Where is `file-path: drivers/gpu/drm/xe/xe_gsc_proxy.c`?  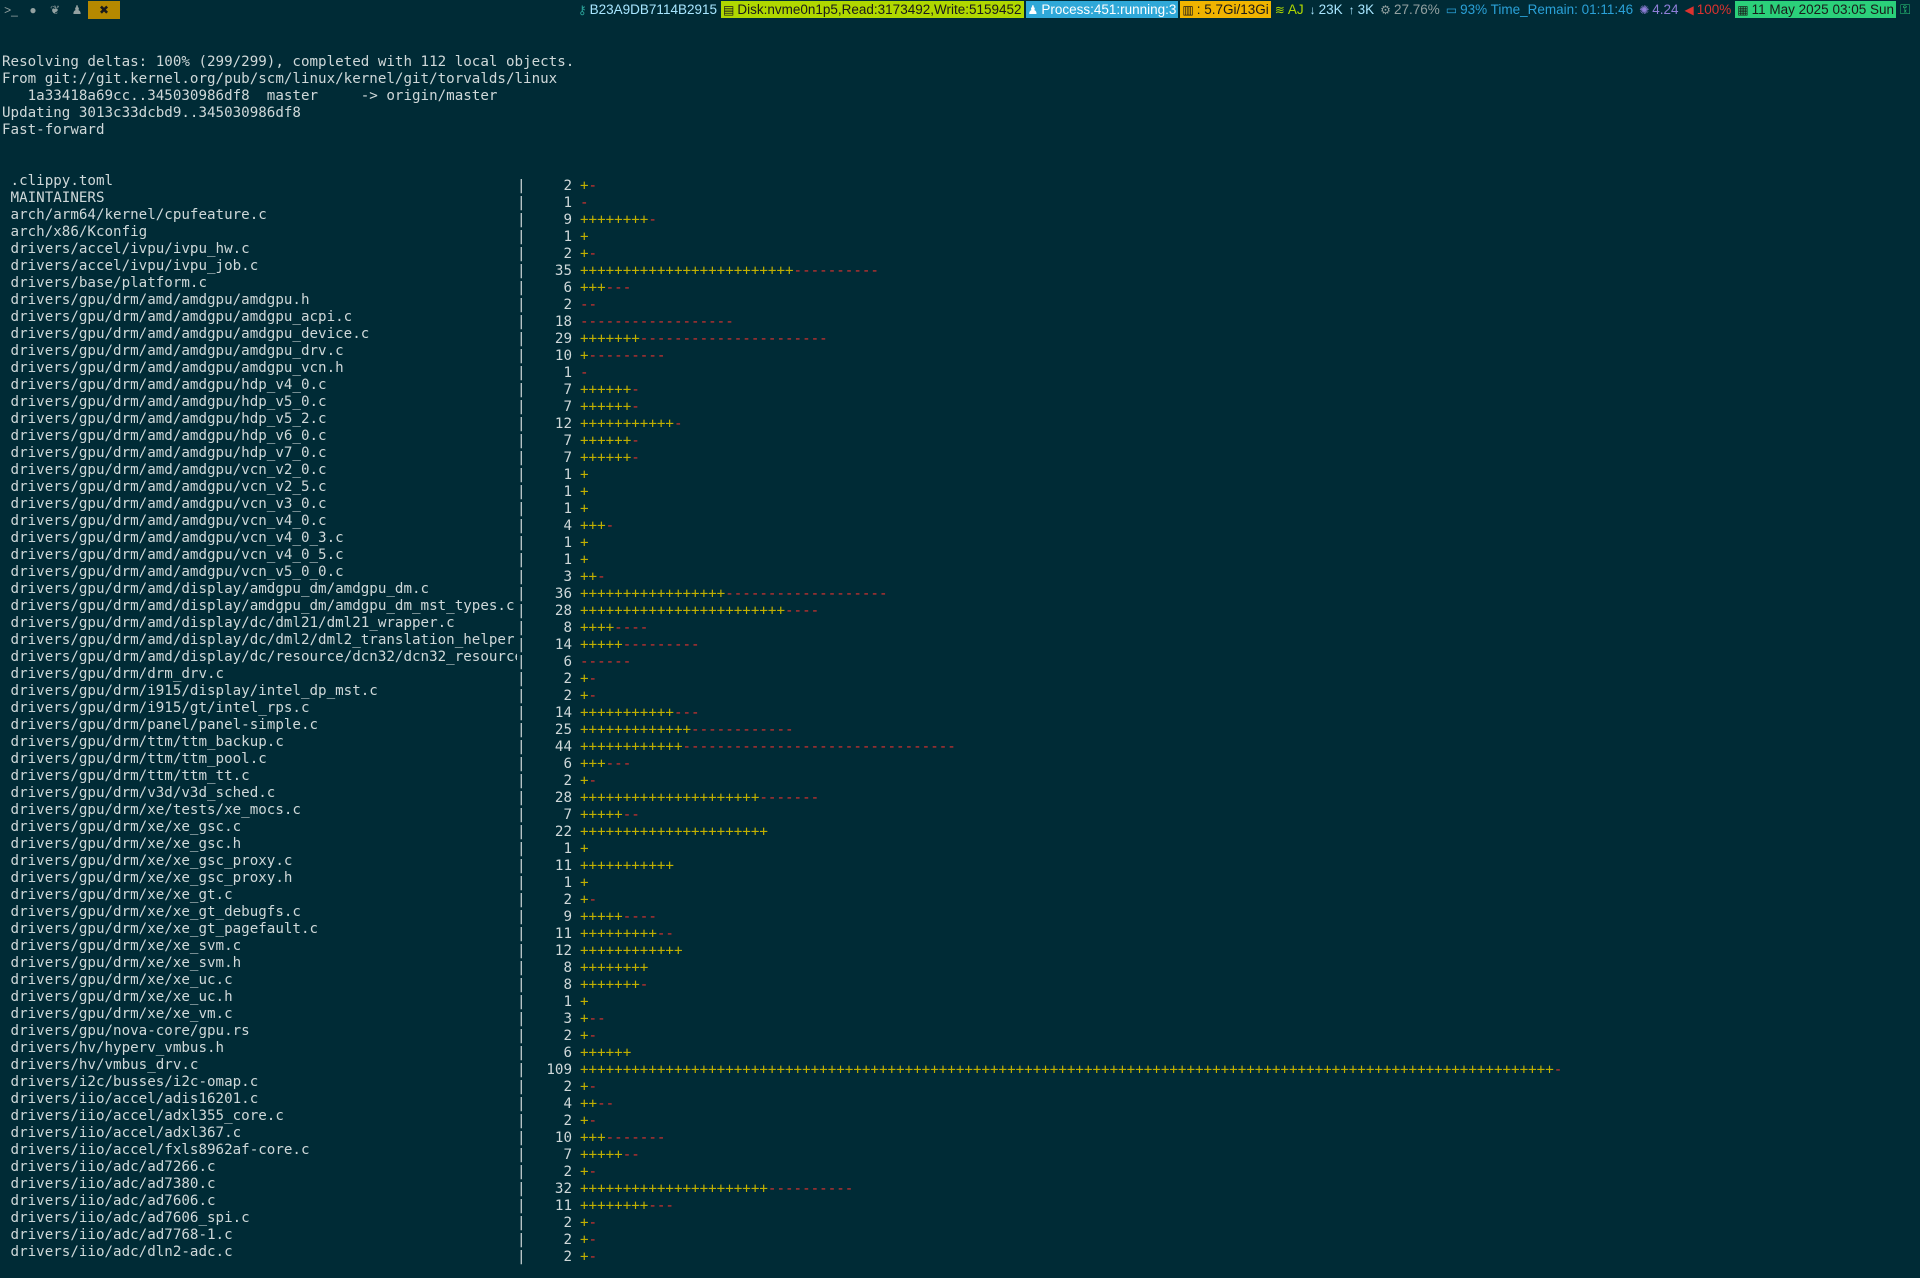 file-path: drivers/gpu/drm/xe/xe_gsc_proxy.c is located at coordinates (147, 861).